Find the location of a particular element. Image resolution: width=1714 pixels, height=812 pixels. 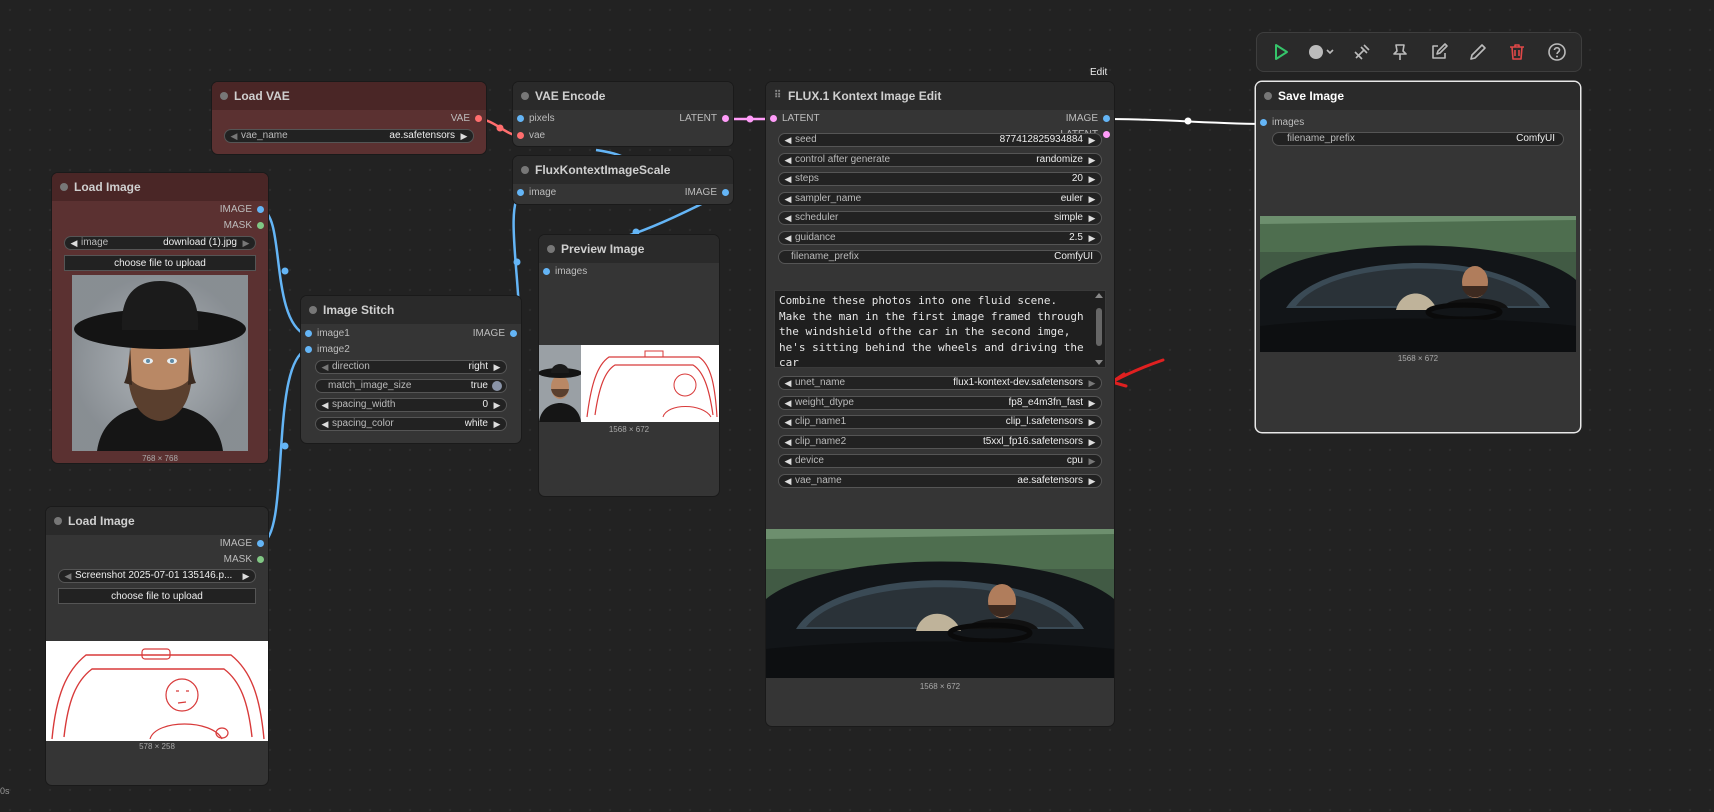

filename-prefix-widget: filename_prefix ComfyUI is located at coordinates (1418, 139).